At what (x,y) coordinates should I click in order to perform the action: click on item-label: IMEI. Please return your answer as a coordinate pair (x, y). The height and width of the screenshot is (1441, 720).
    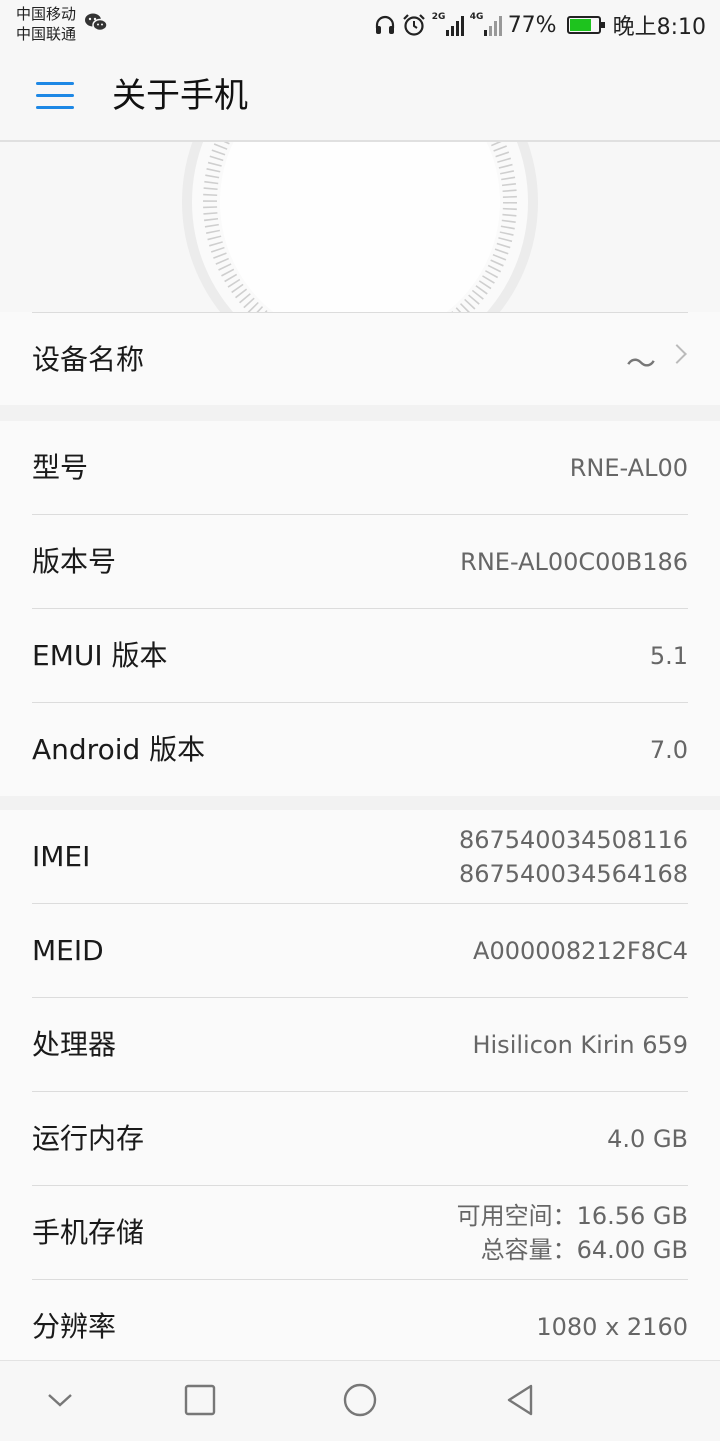
    Looking at the image, I should click on (61, 856).